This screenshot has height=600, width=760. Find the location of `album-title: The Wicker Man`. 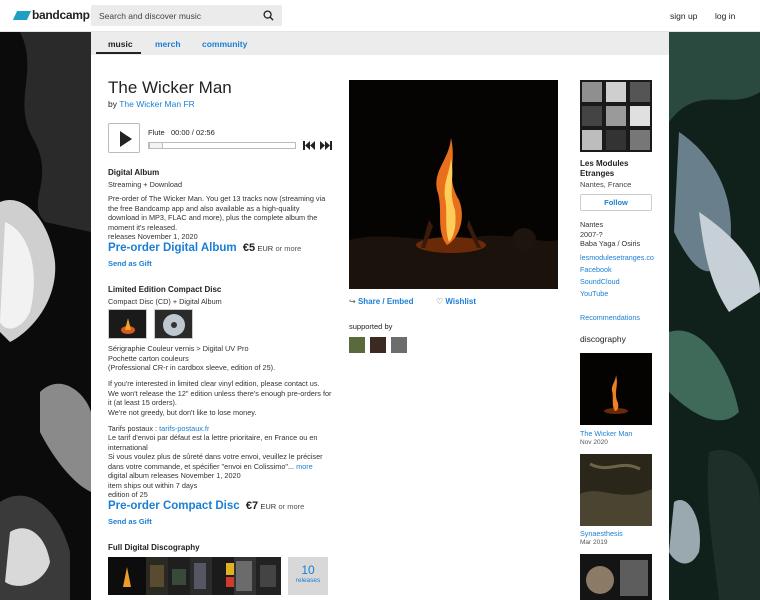

album-title: The Wicker Man is located at coordinates (170, 87).